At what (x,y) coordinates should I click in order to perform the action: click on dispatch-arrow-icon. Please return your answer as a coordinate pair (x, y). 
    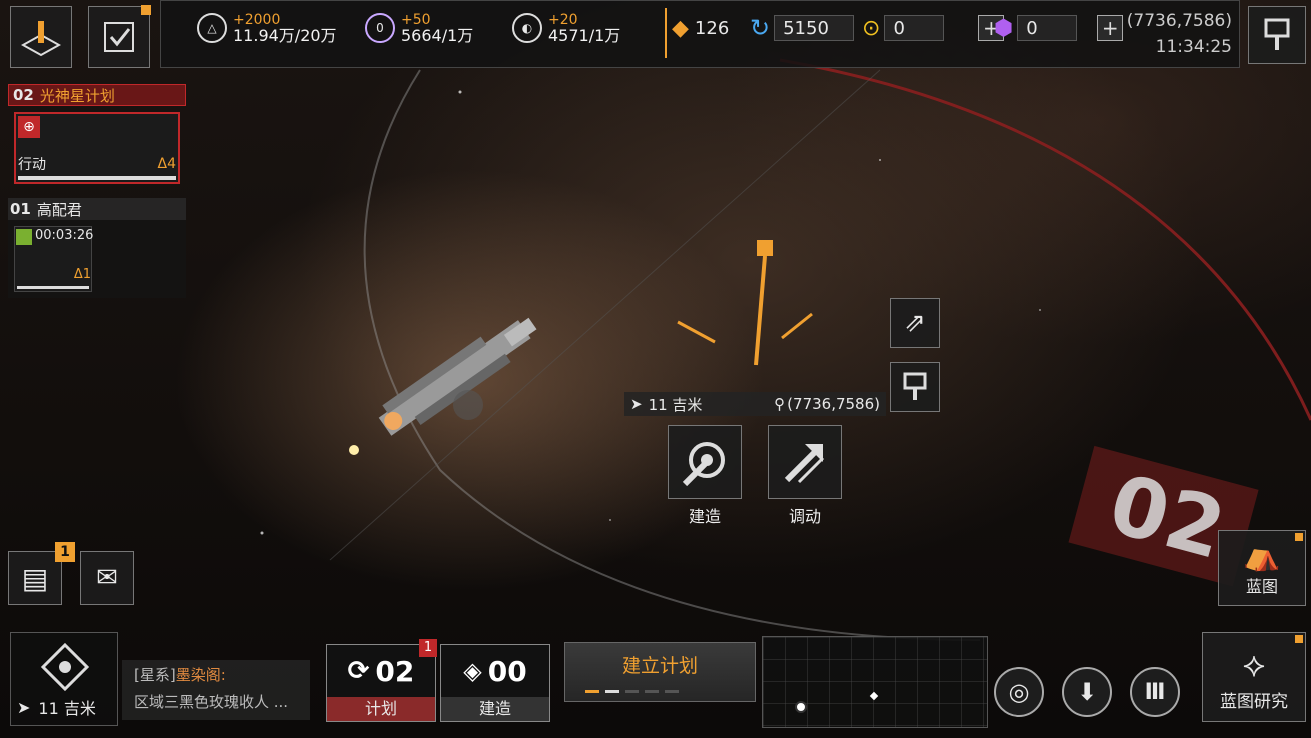
    Looking at the image, I should click on (804, 464).